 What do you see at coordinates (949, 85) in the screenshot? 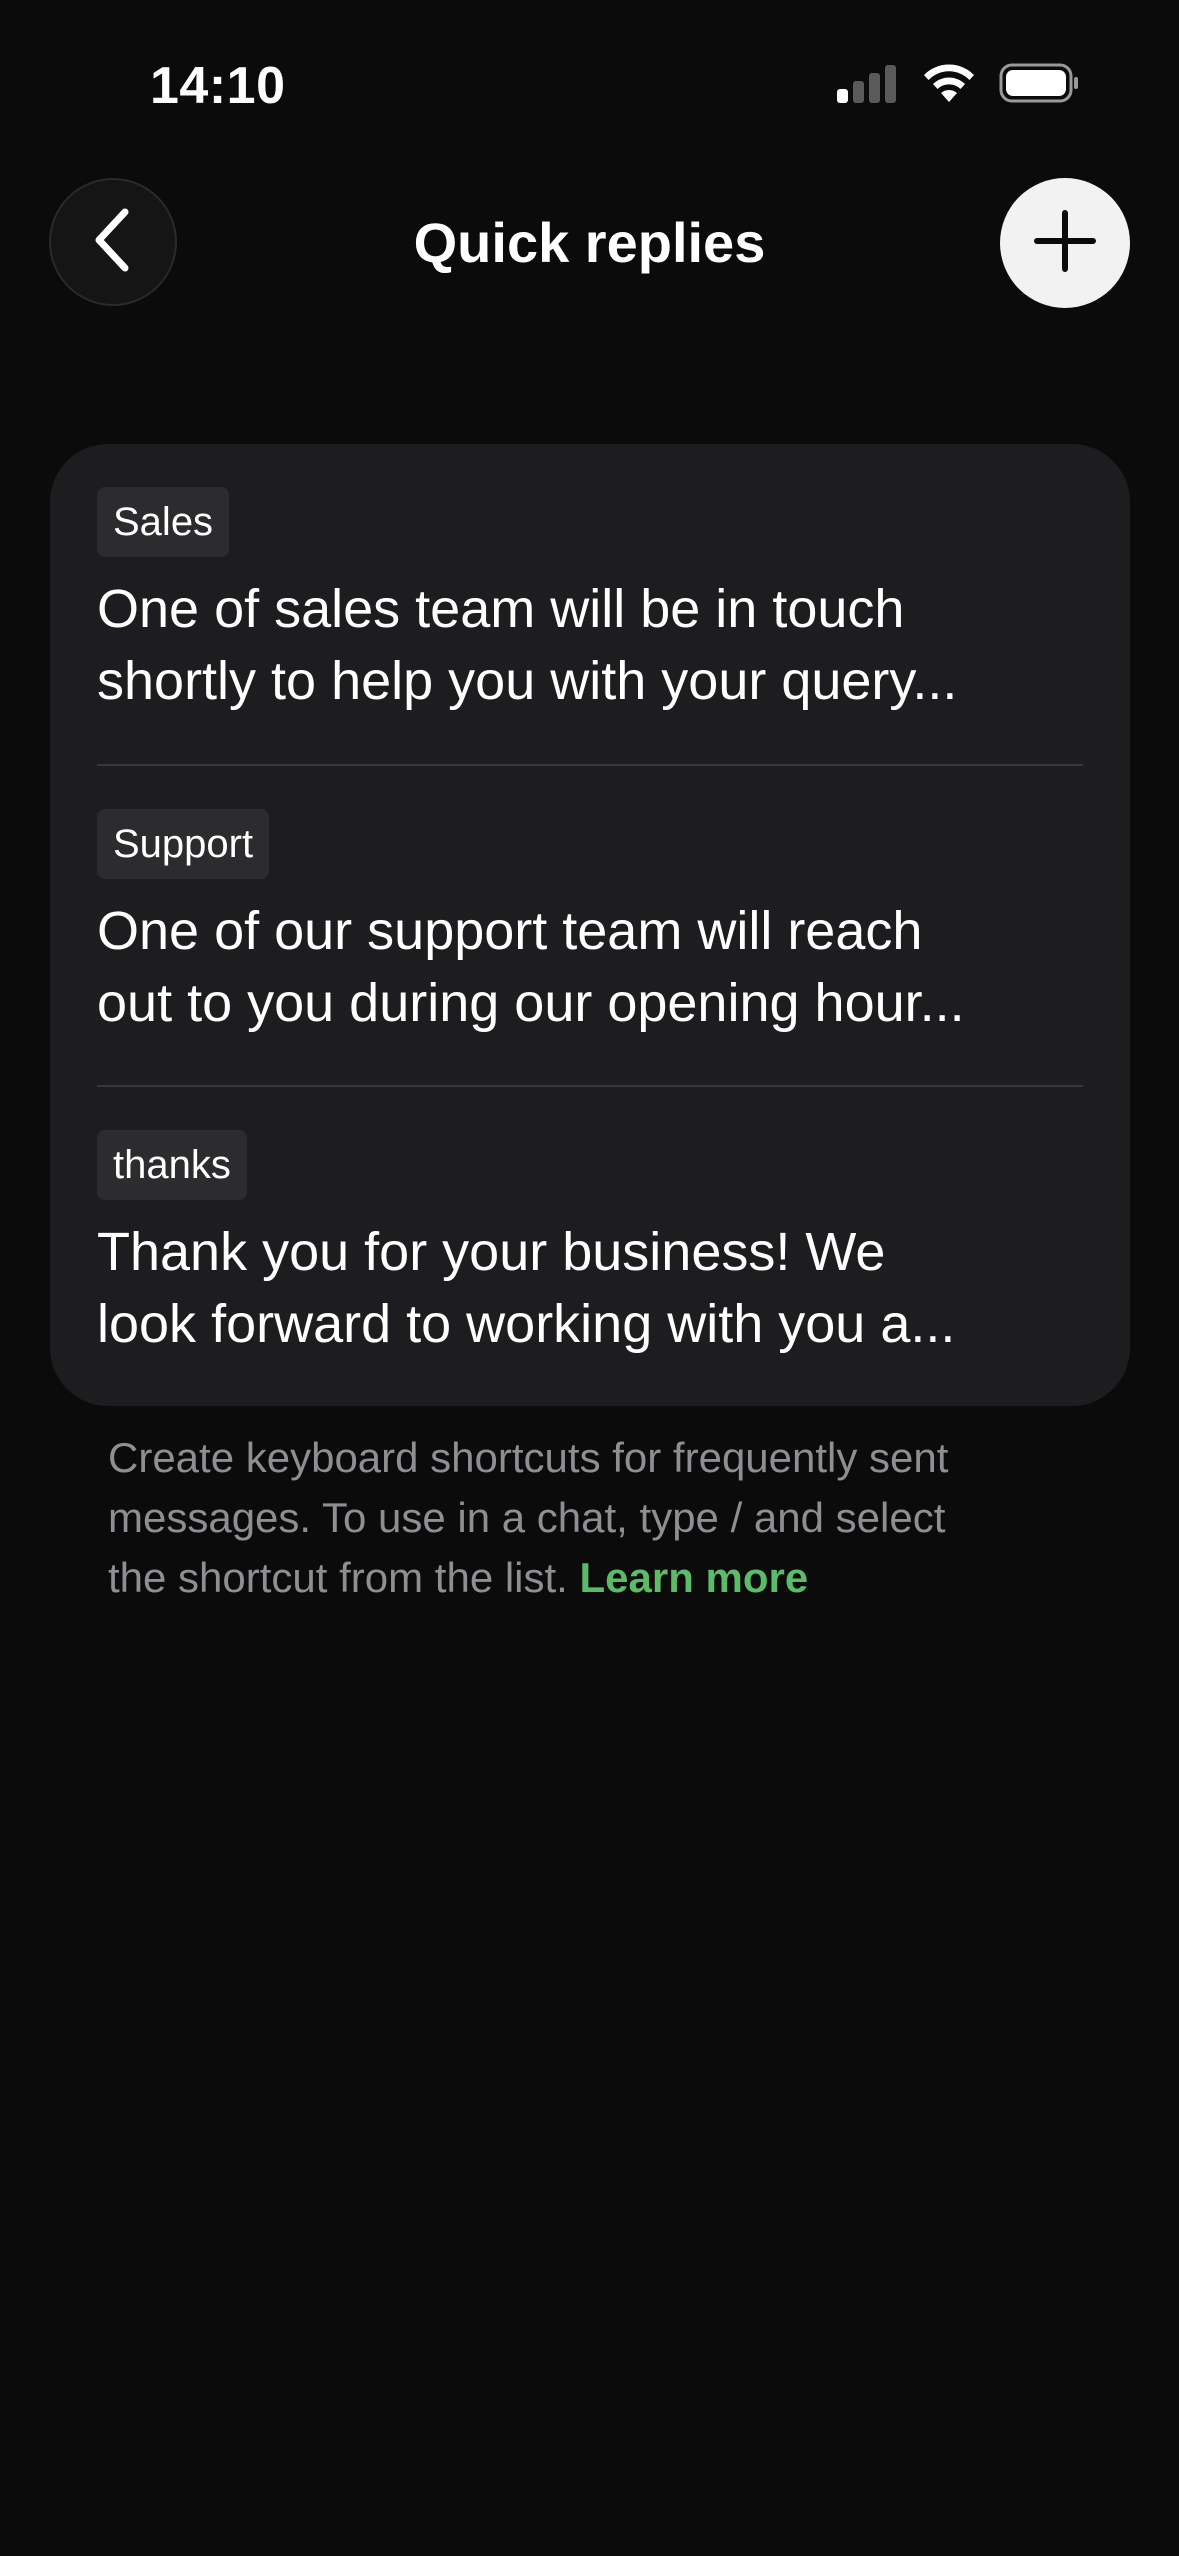
I see `wifi-icon` at bounding box center [949, 85].